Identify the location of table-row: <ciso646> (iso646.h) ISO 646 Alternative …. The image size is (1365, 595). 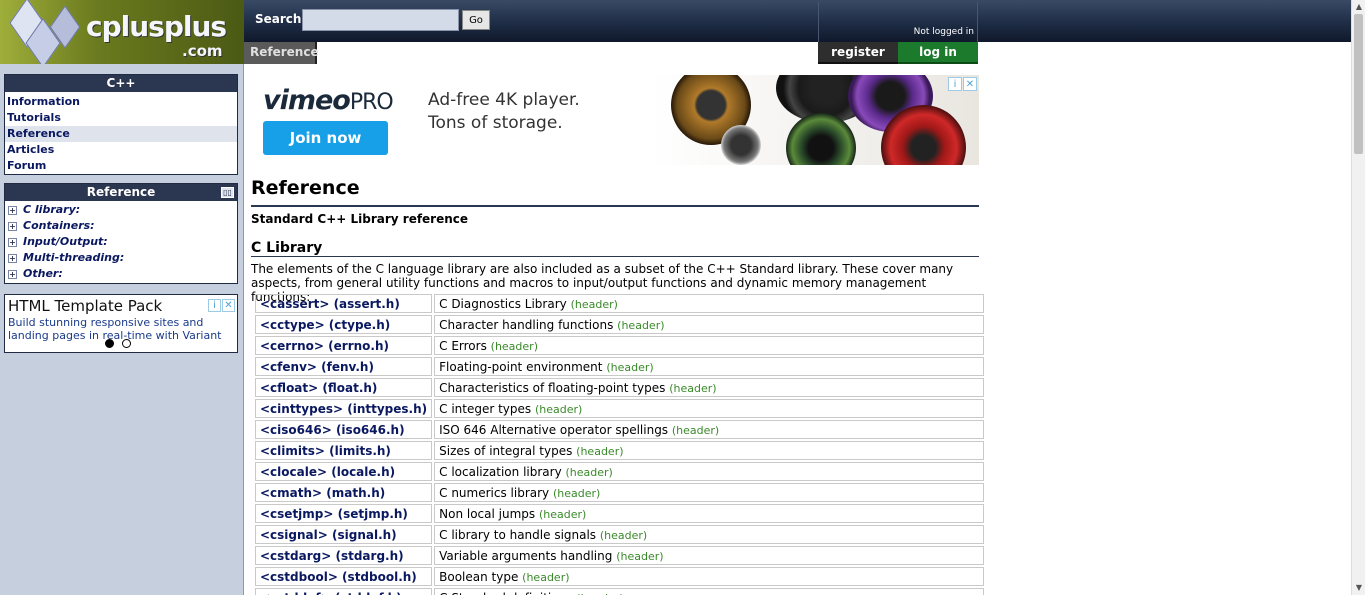
(619, 429).